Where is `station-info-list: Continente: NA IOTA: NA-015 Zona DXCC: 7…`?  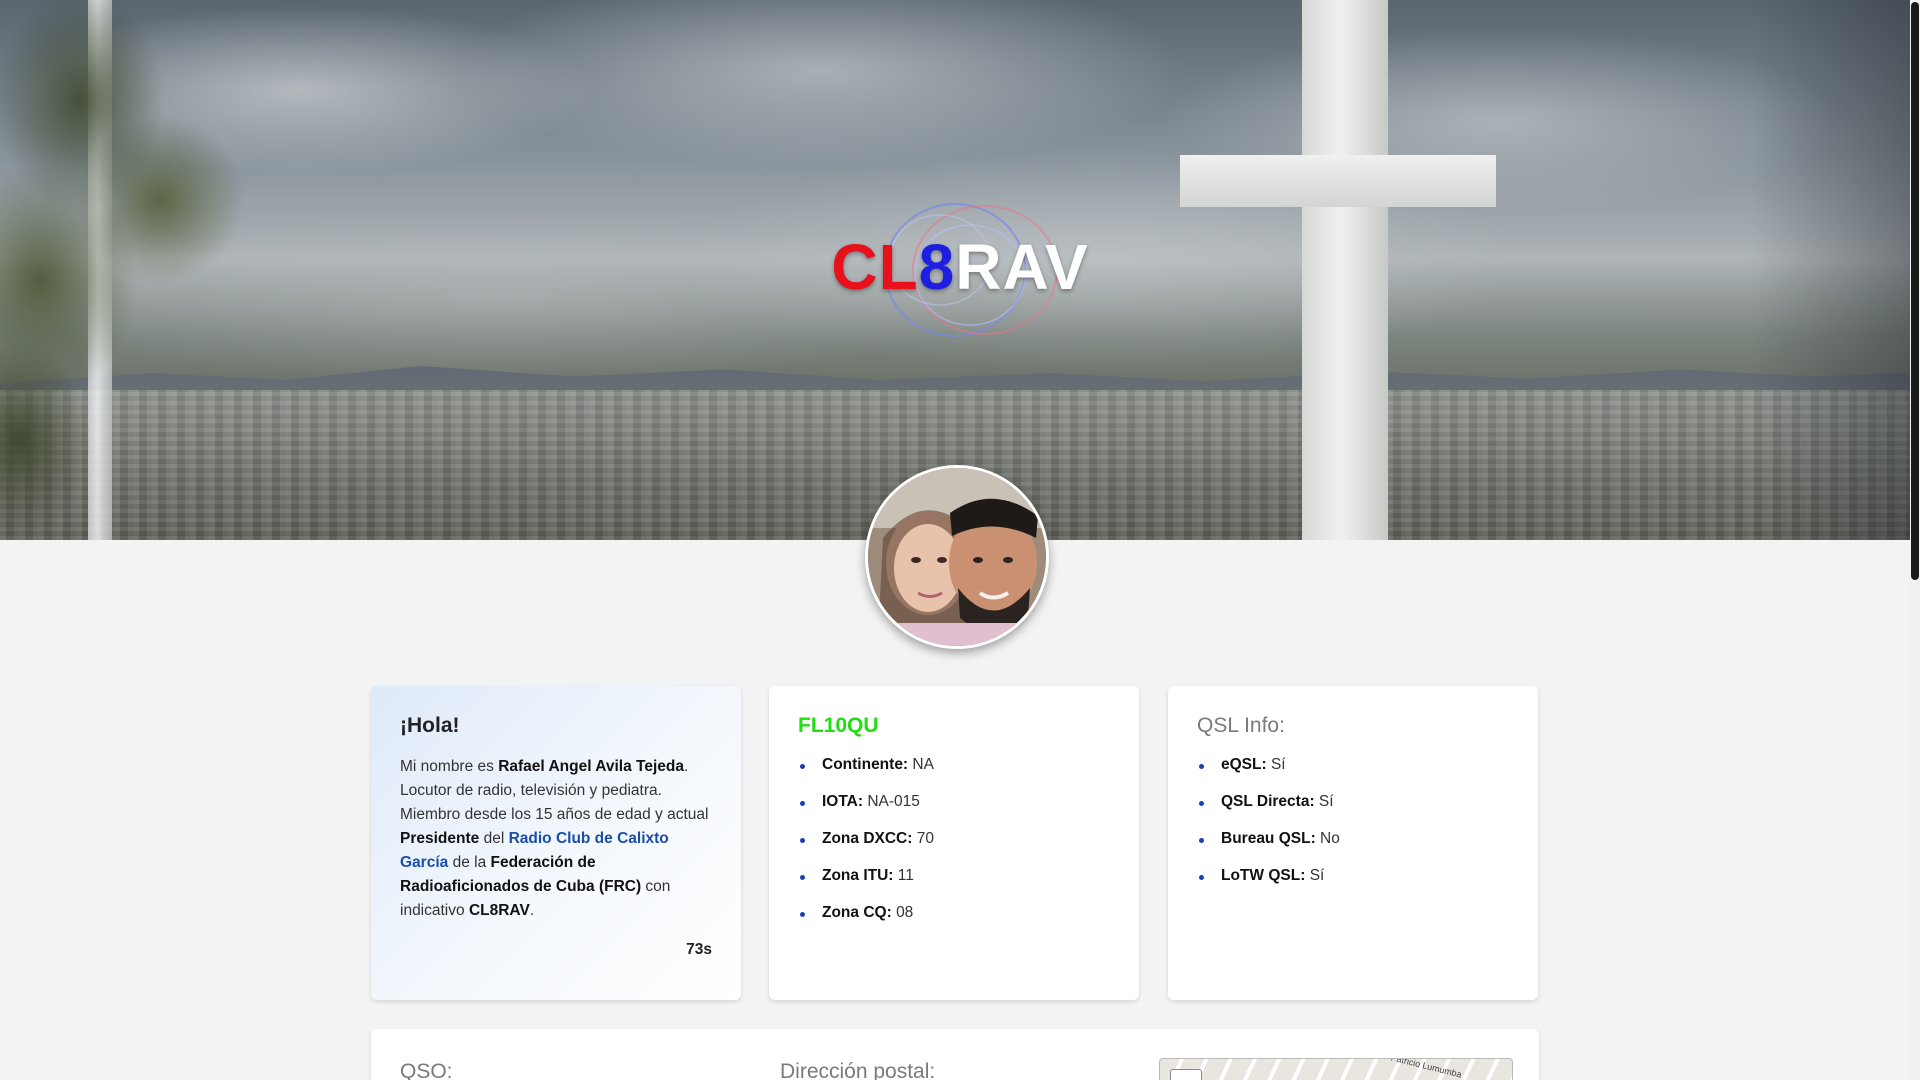 station-info-list: Continente: NA IOTA: NA-015 Zona DXCC: 7… is located at coordinates (954, 839).